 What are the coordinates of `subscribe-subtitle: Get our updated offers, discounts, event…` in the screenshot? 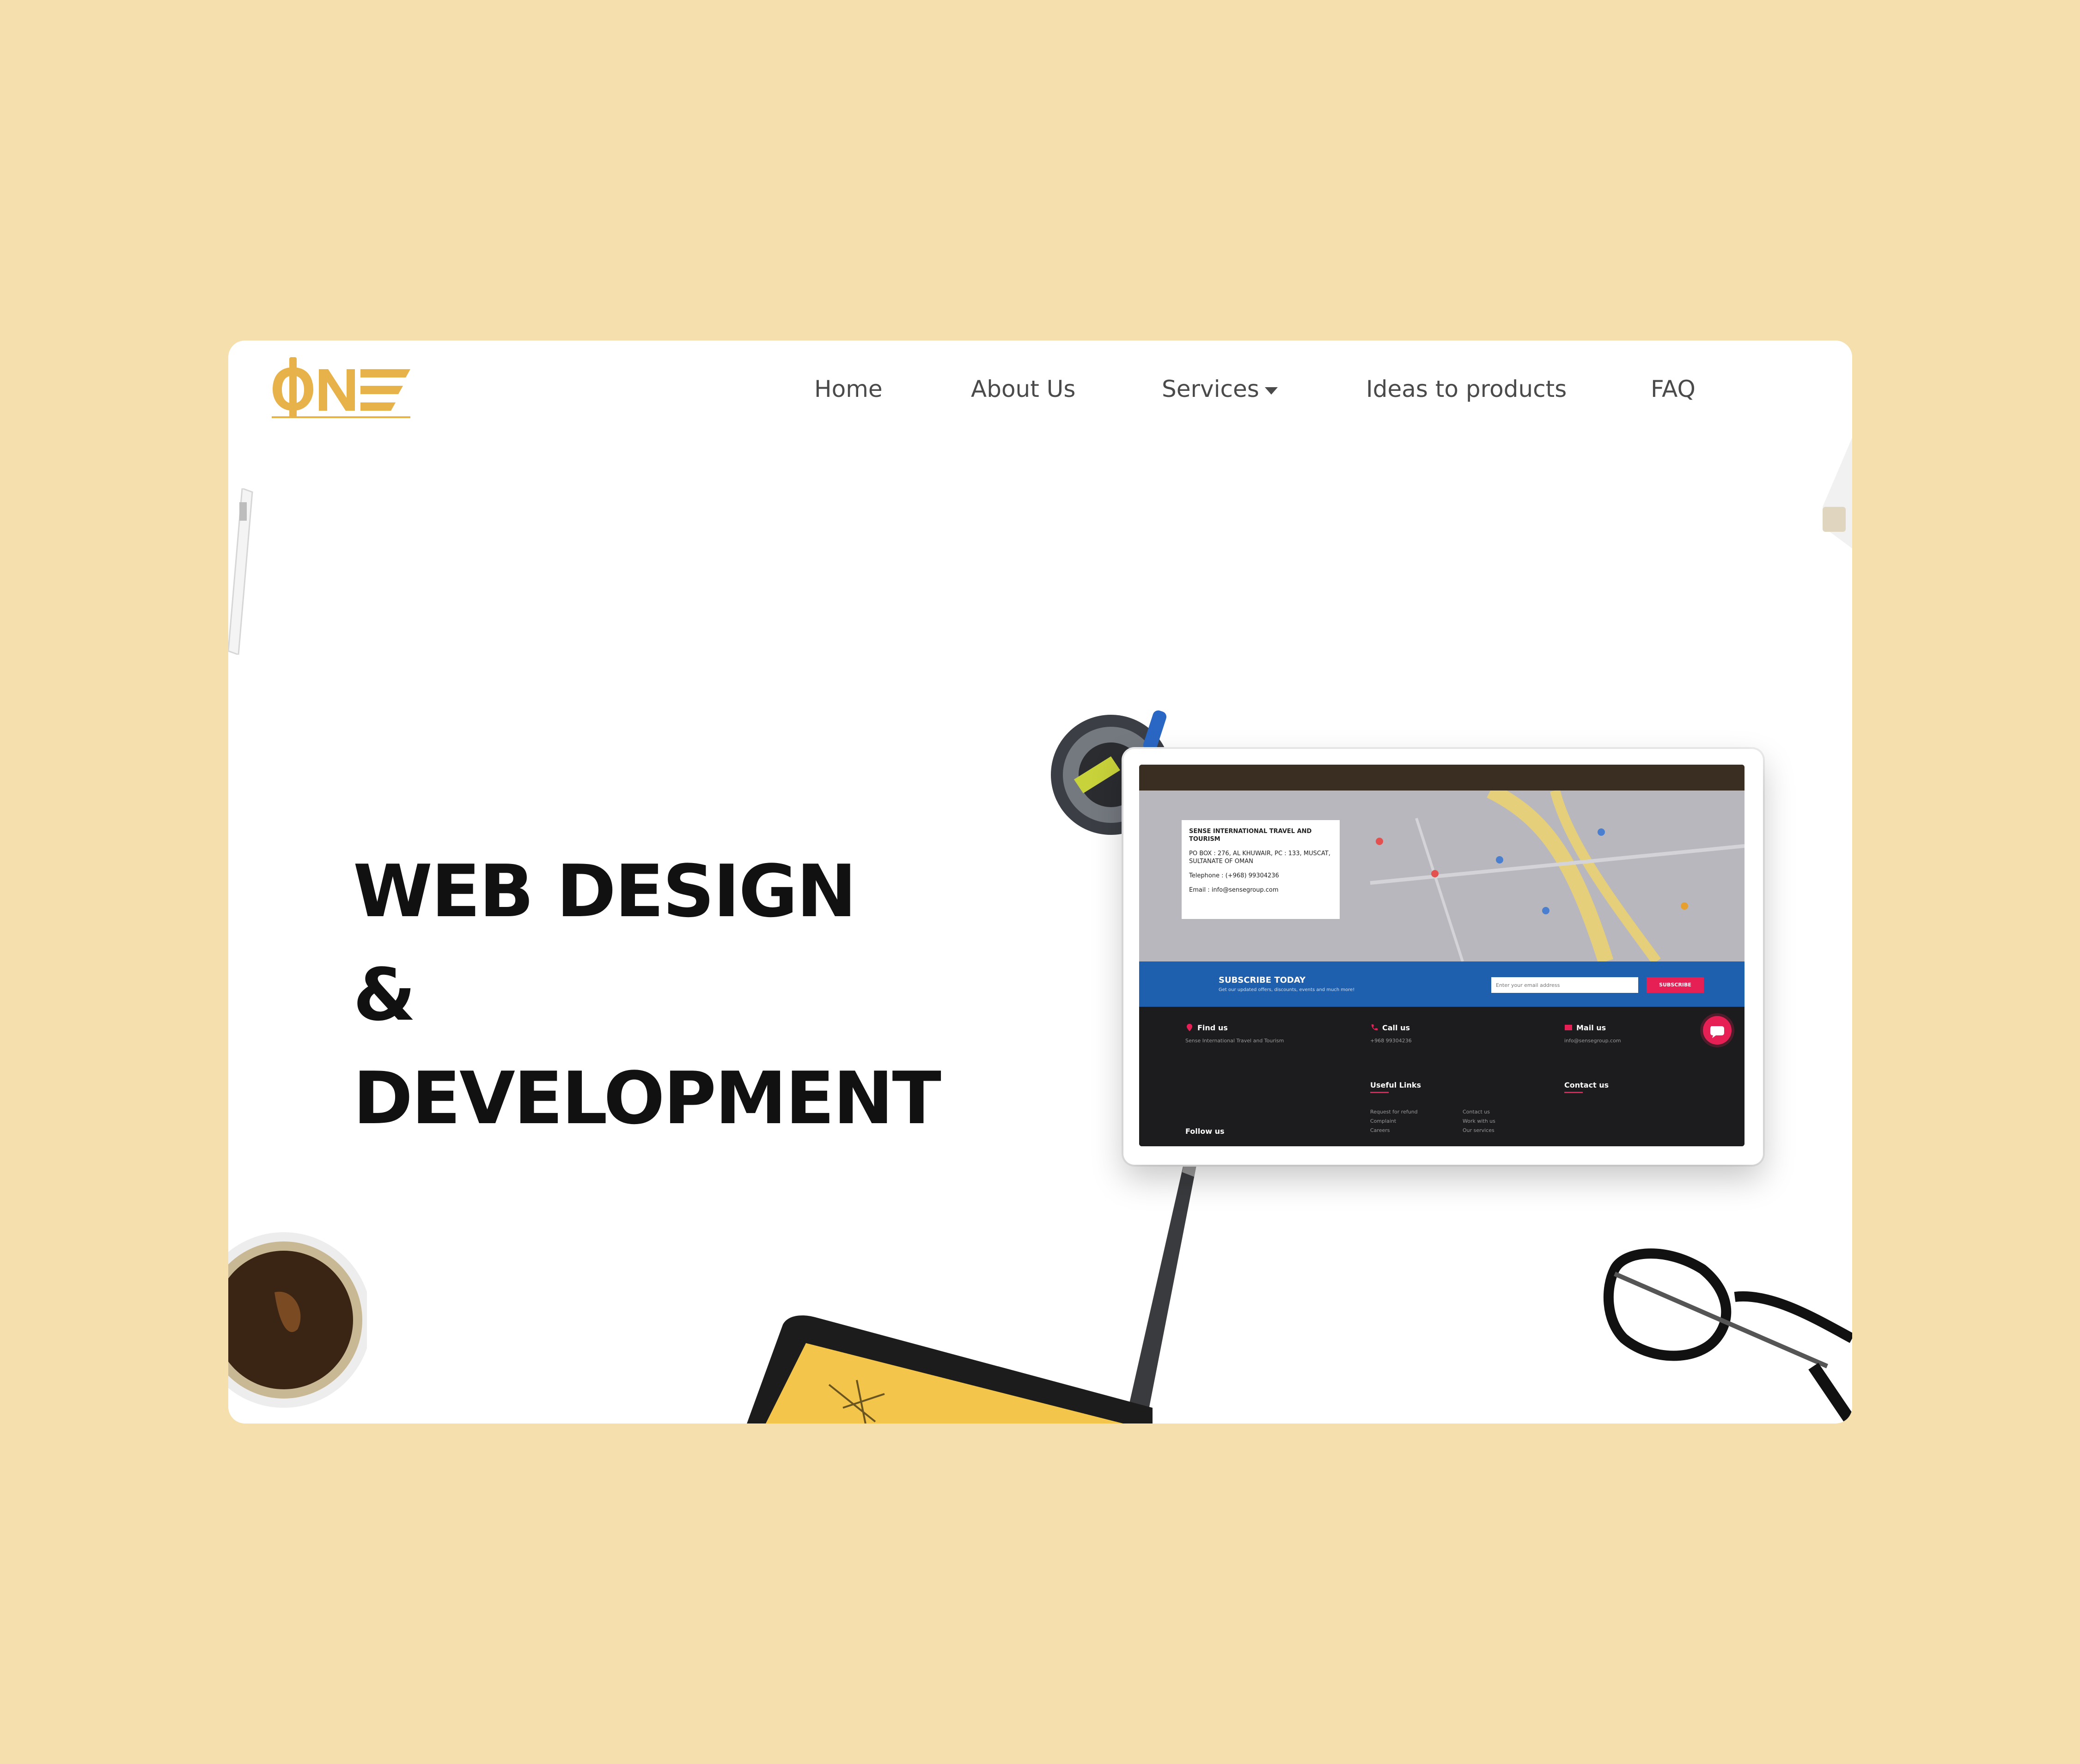 It's located at (1287, 989).